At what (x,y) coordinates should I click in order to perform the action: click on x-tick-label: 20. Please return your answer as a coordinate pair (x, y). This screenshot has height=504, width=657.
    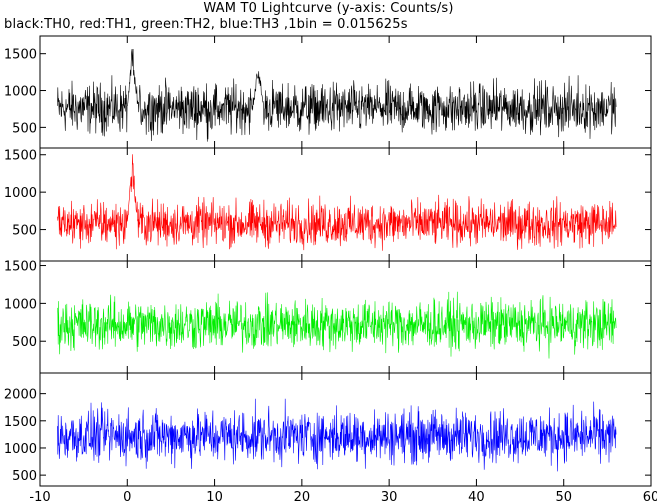
    Looking at the image, I should click on (302, 497).